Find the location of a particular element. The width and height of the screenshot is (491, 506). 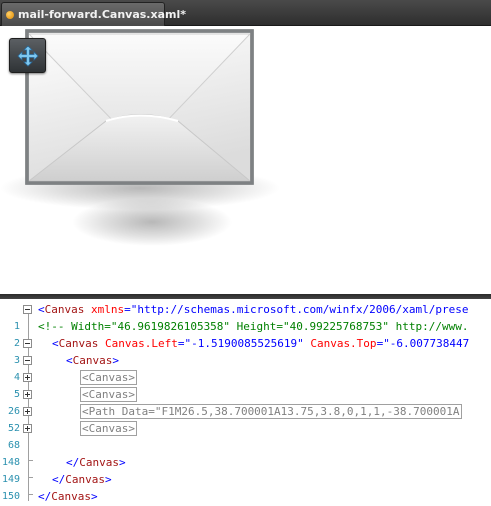

code-line: 68 <Canvas> is located at coordinates (245, 435).